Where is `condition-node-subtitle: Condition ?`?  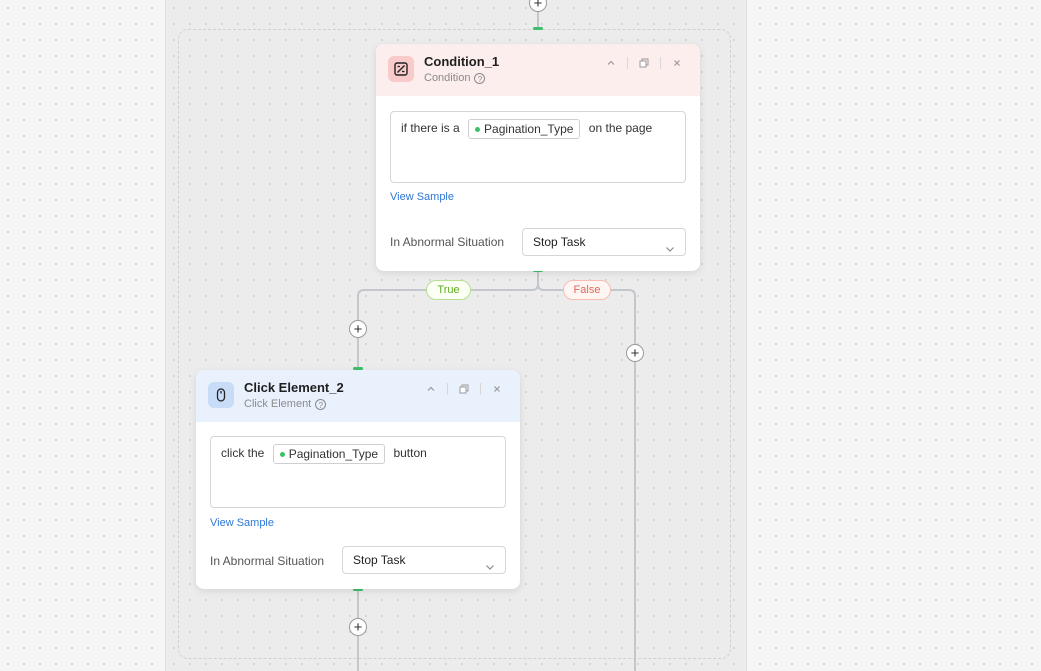
condition-node-subtitle: Condition ? is located at coordinates (455, 78).